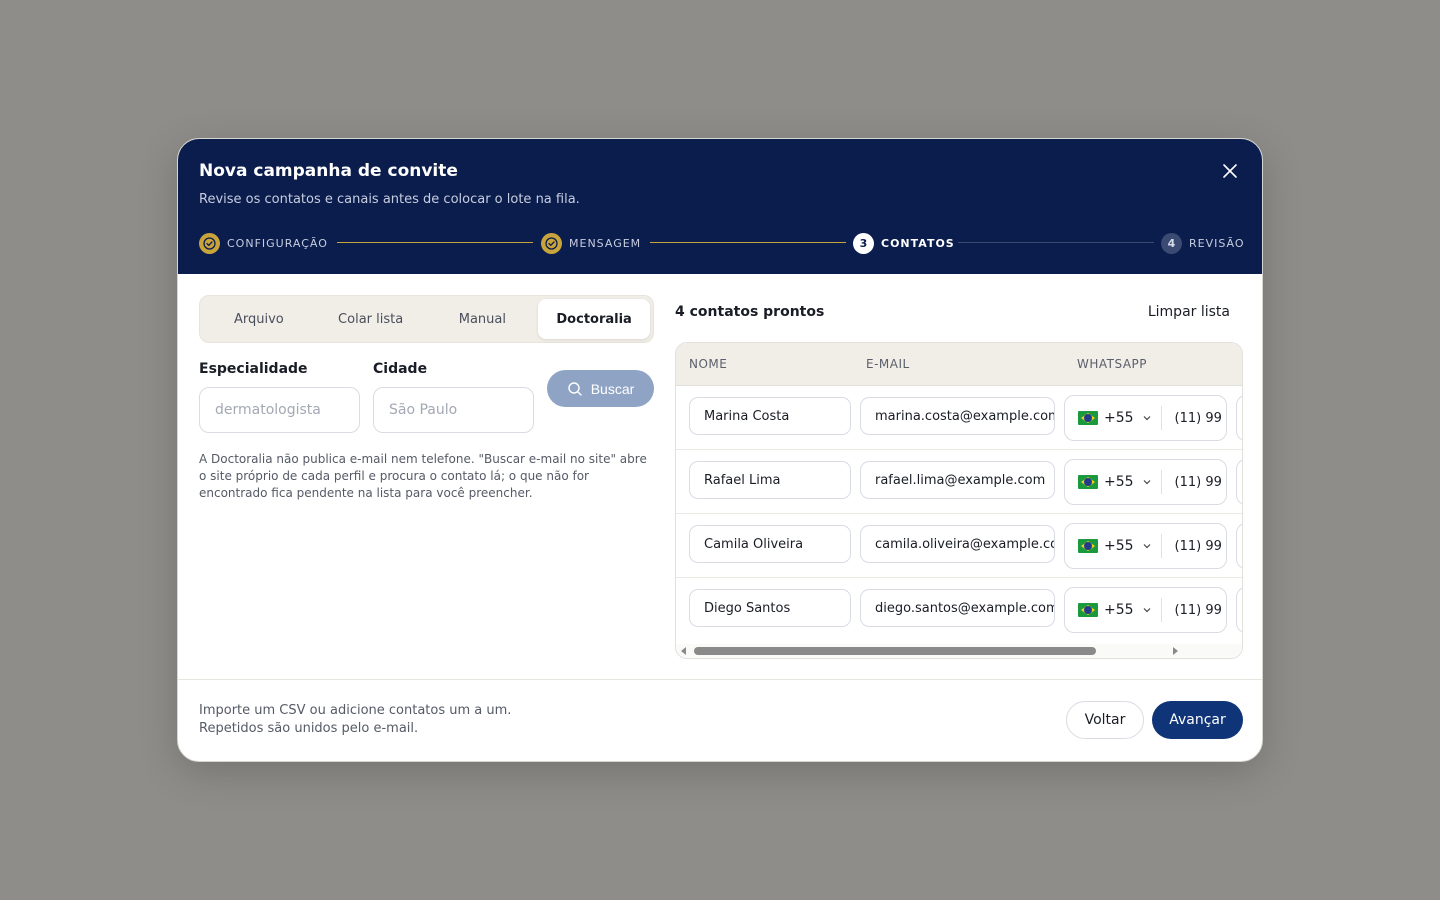  I want to click on tab-doctoralia: Doctoralia, so click(594, 319).